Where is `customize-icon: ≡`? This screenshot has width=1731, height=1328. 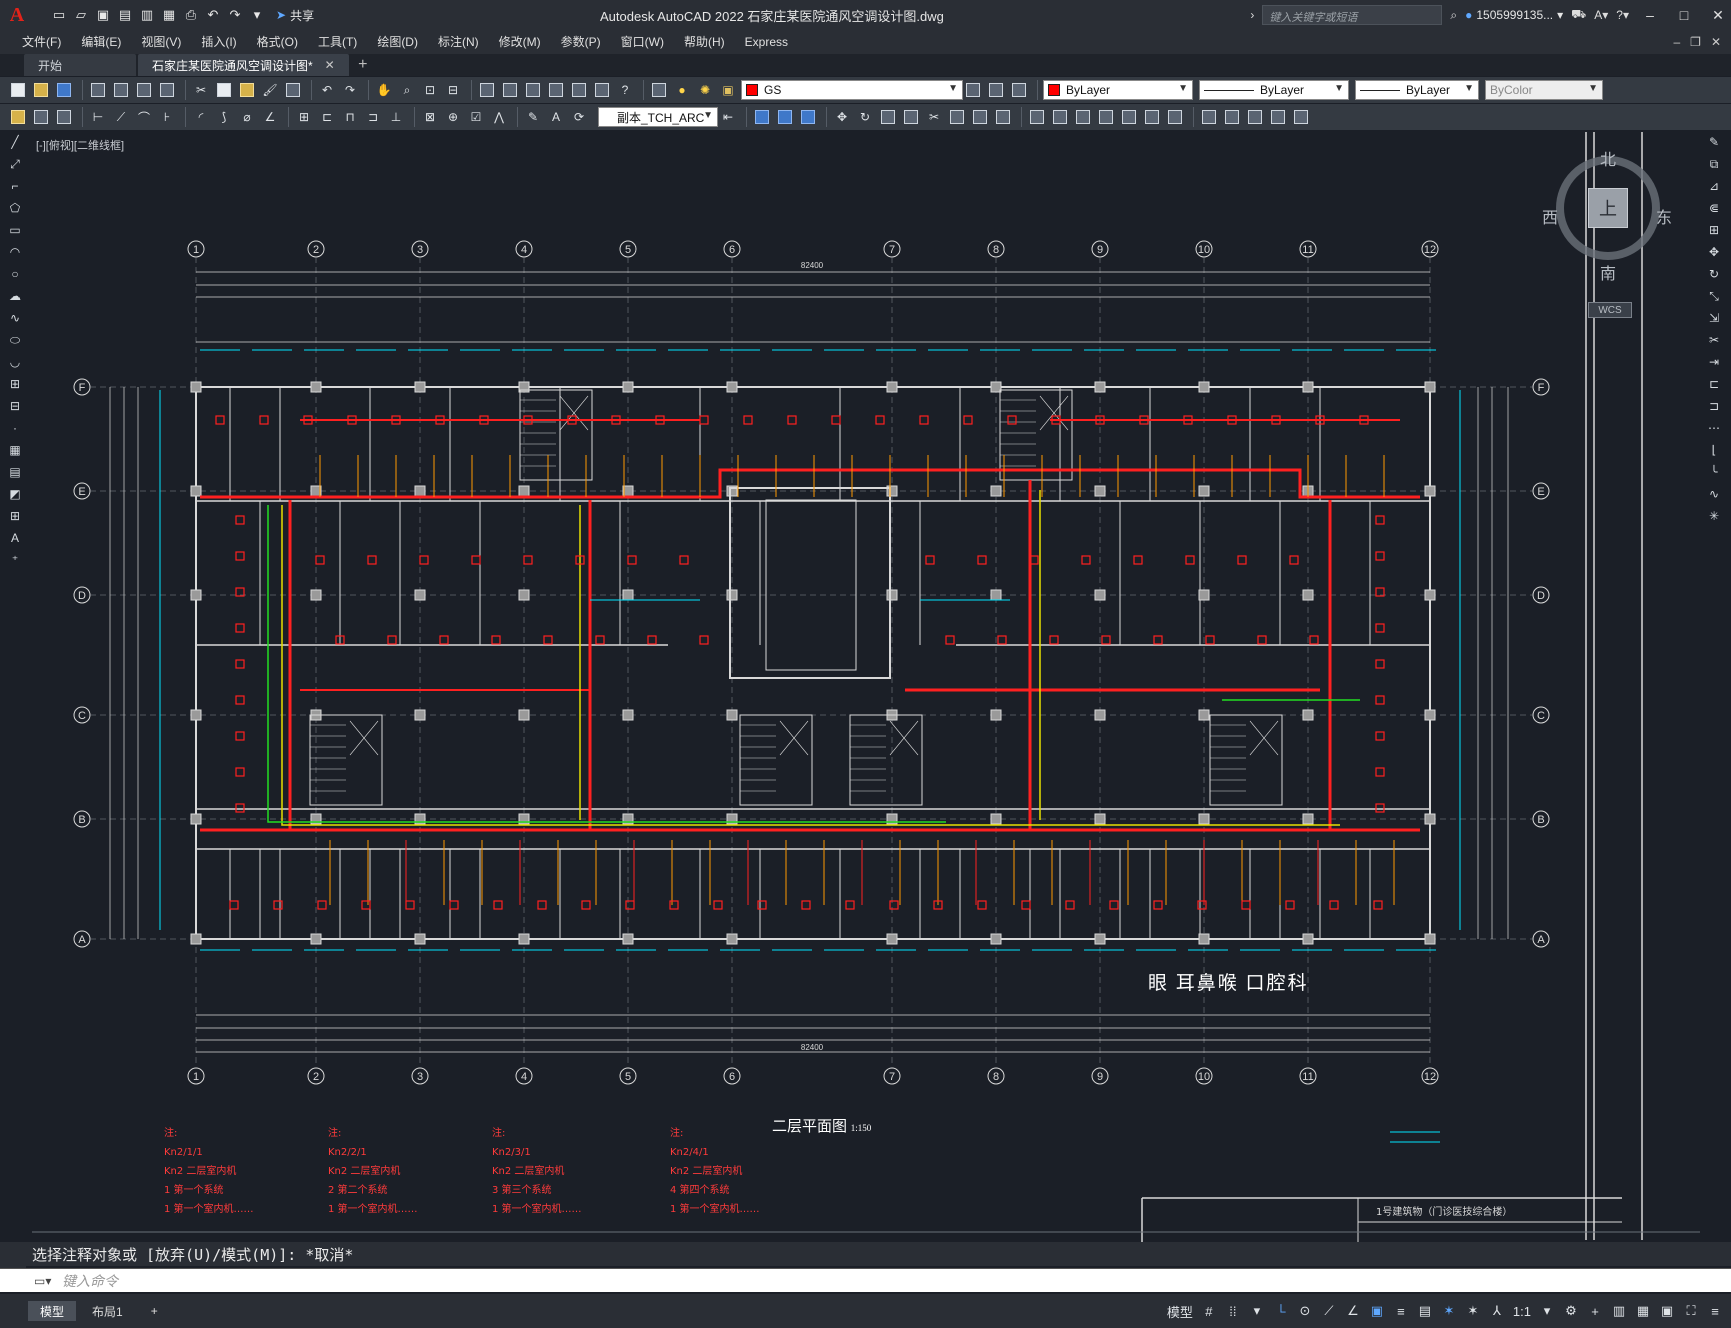
customize-icon: ≡ is located at coordinates (1715, 1311).